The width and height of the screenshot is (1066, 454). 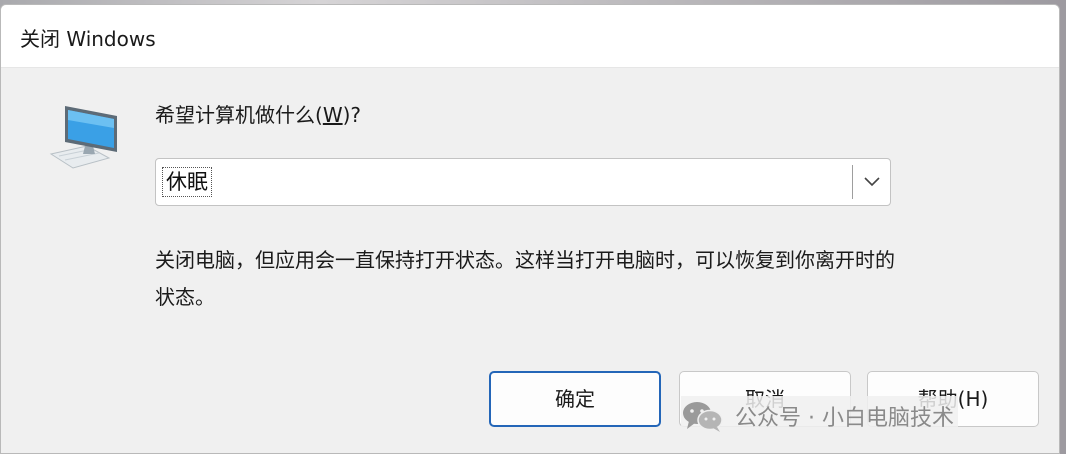 I want to click on shutdown-action-select: 休眠, so click(x=523, y=182).